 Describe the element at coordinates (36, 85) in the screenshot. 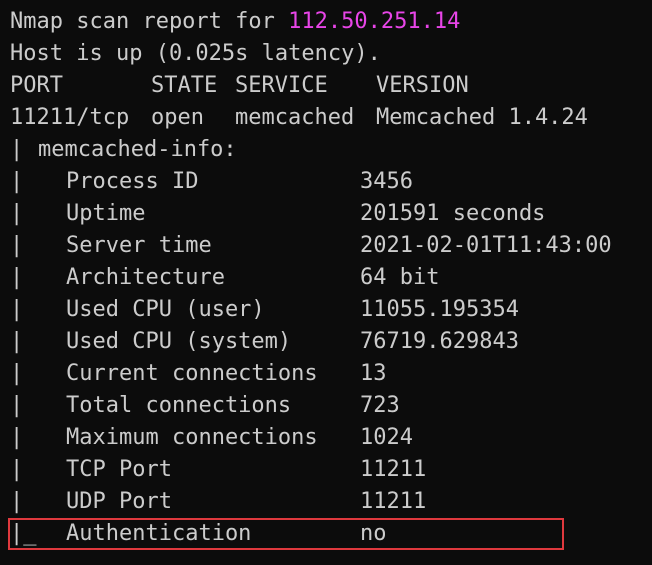

I see `header-port: PORT` at that location.